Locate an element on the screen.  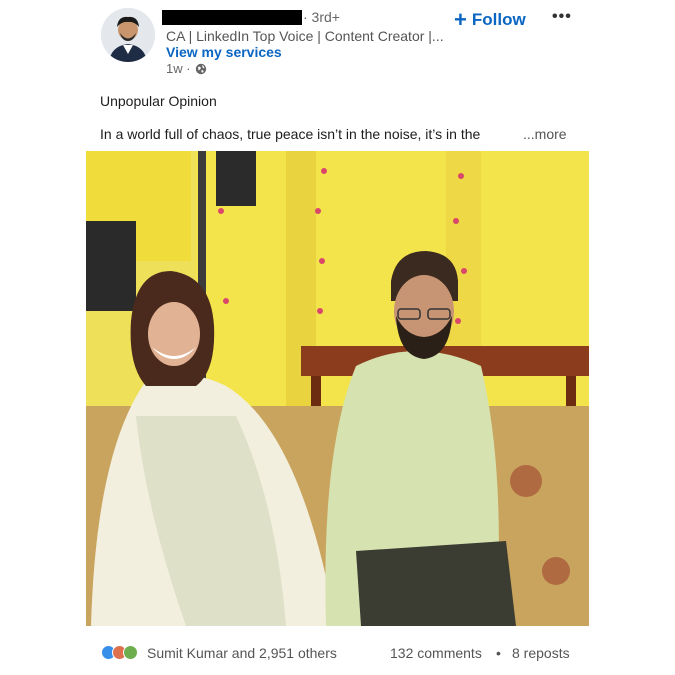
view-services-link: View my services is located at coordinates (224, 52).